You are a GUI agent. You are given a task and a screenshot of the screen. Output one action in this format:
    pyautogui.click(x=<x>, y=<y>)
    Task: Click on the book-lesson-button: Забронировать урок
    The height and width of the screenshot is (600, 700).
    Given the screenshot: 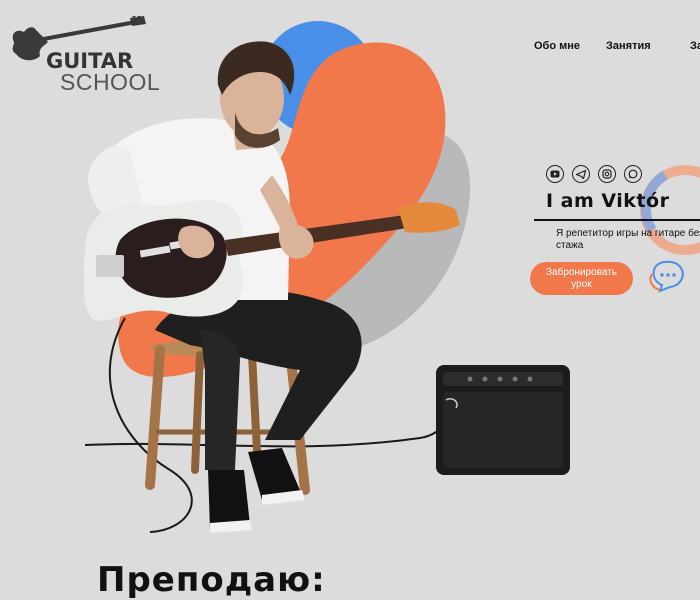 What is the action you would take?
    pyautogui.click(x=581, y=278)
    